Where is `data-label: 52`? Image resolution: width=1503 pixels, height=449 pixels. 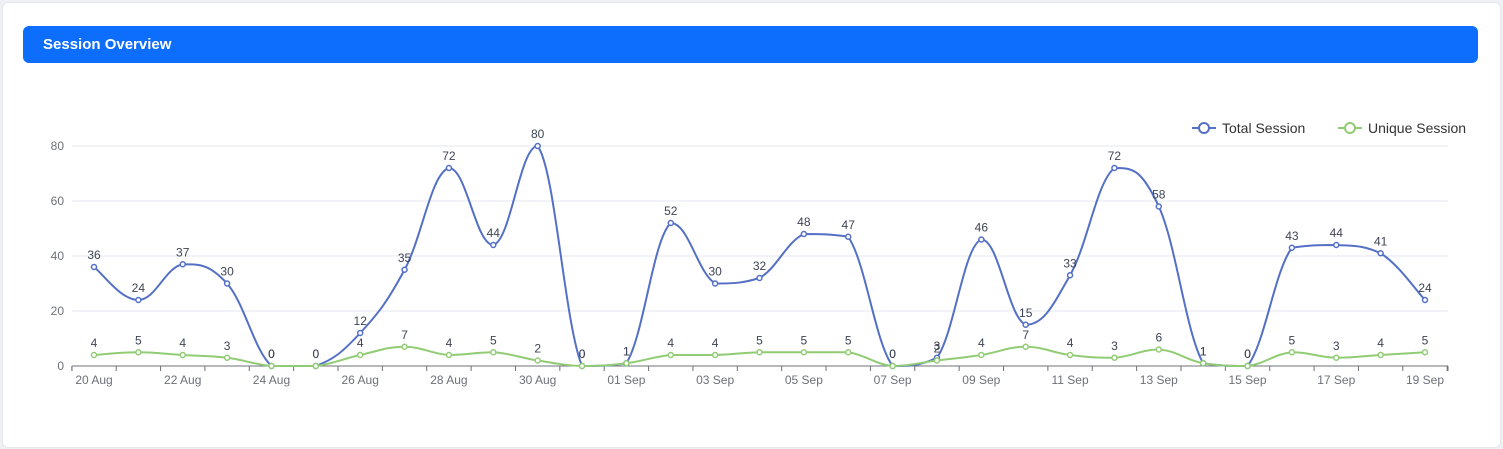 data-label: 52 is located at coordinates (671, 211).